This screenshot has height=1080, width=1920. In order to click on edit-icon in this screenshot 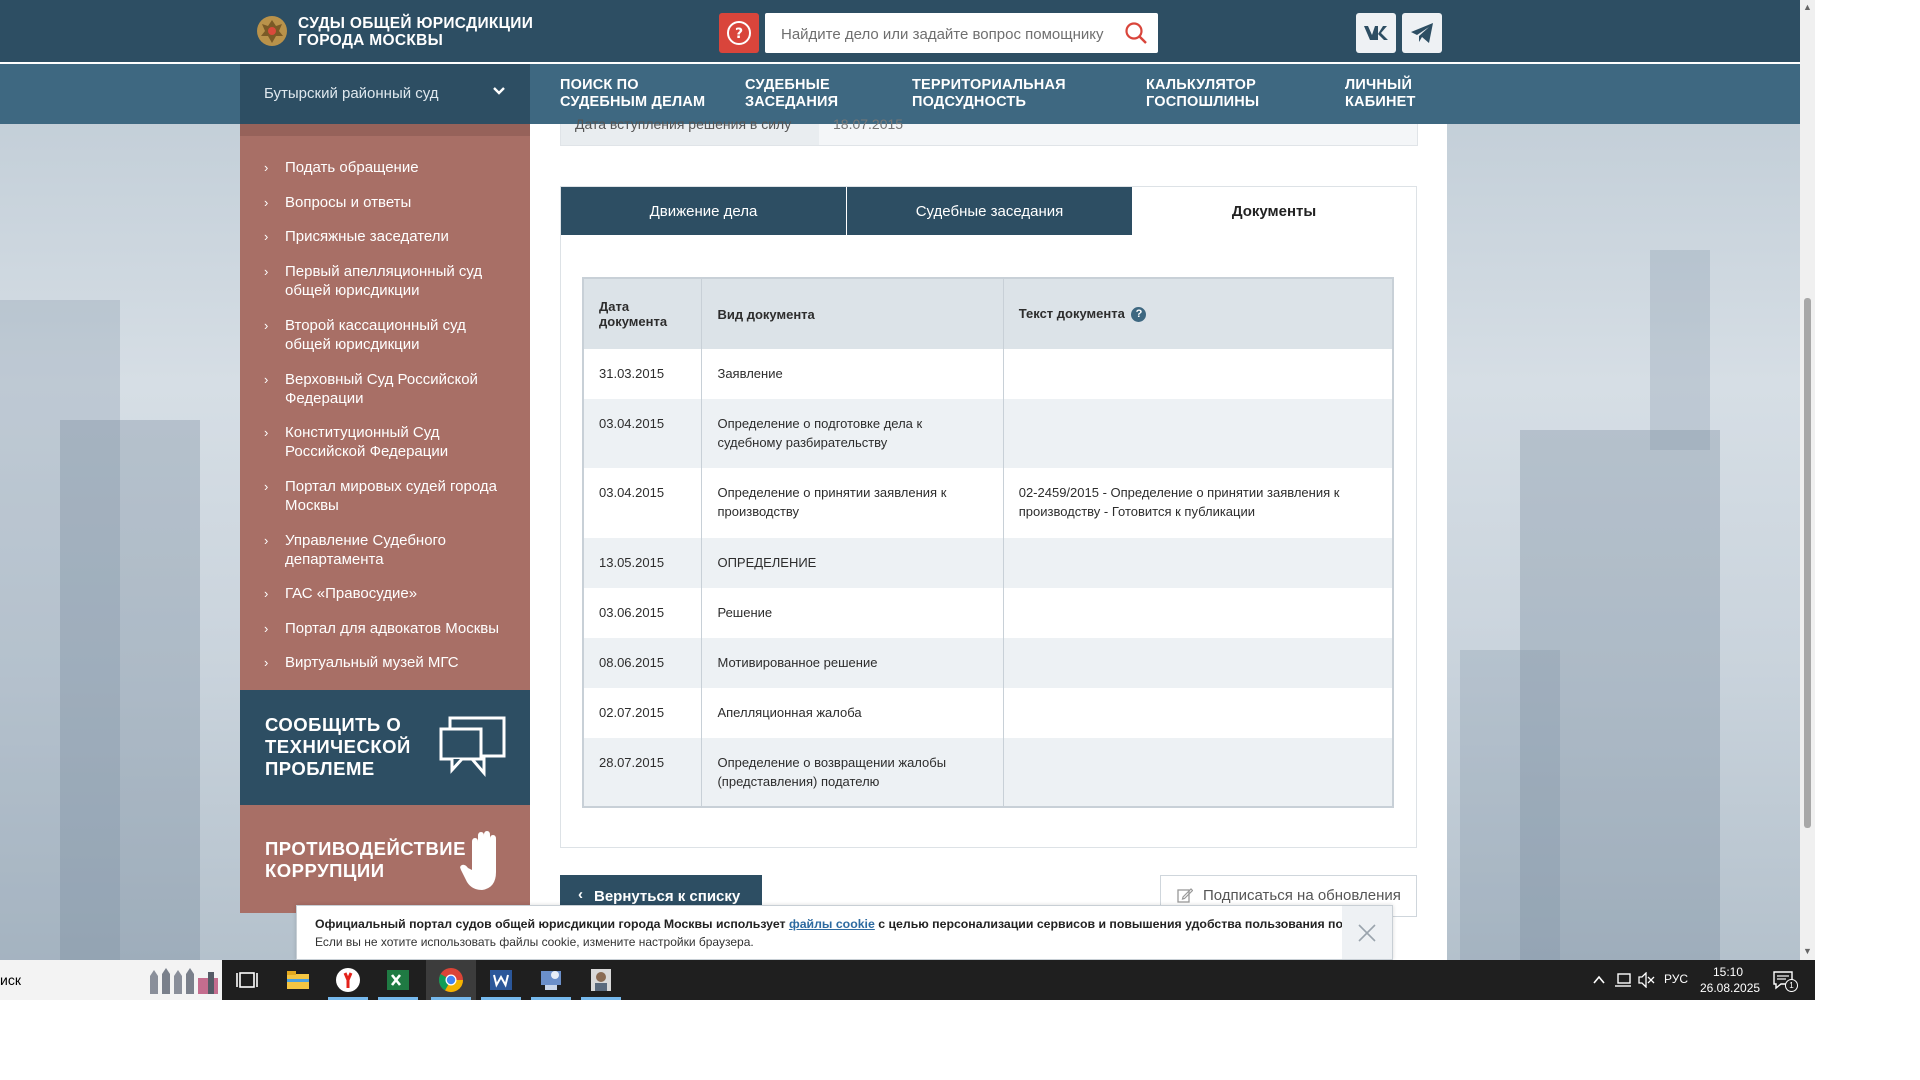, I will do `click(1185, 895)`.